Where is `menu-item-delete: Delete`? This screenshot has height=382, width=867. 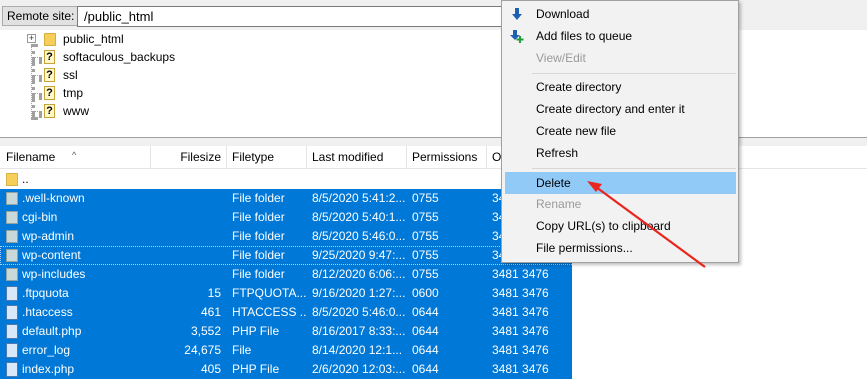 menu-item-delete: Delete is located at coordinates (620, 183).